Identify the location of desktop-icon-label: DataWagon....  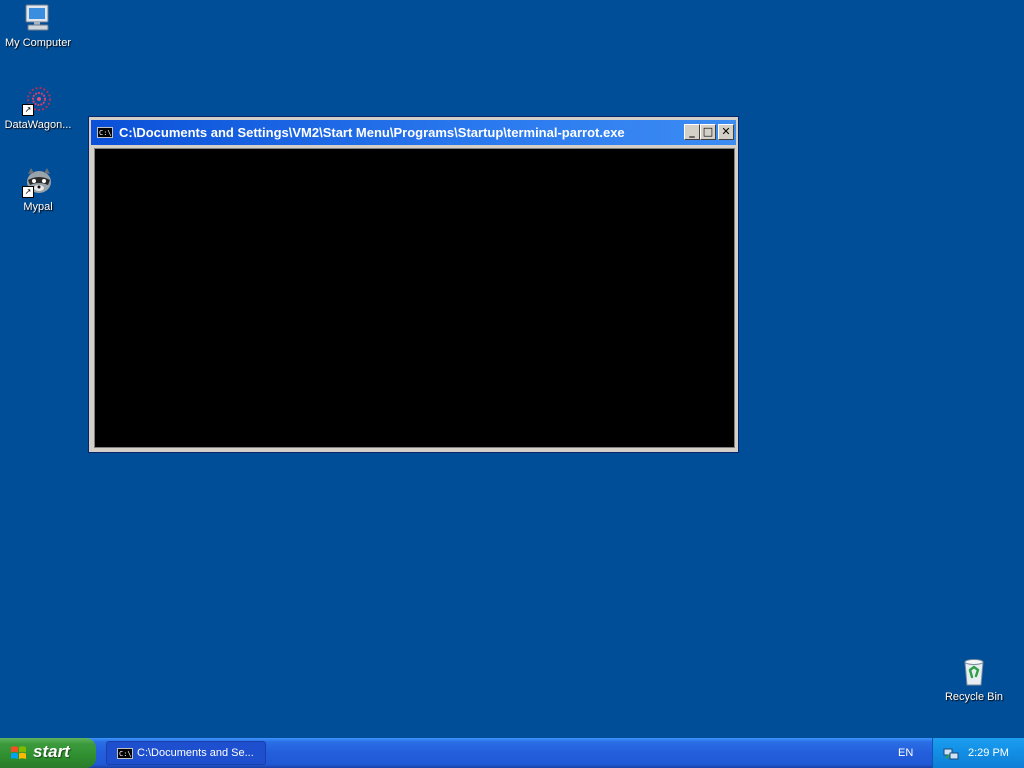
(38, 125).